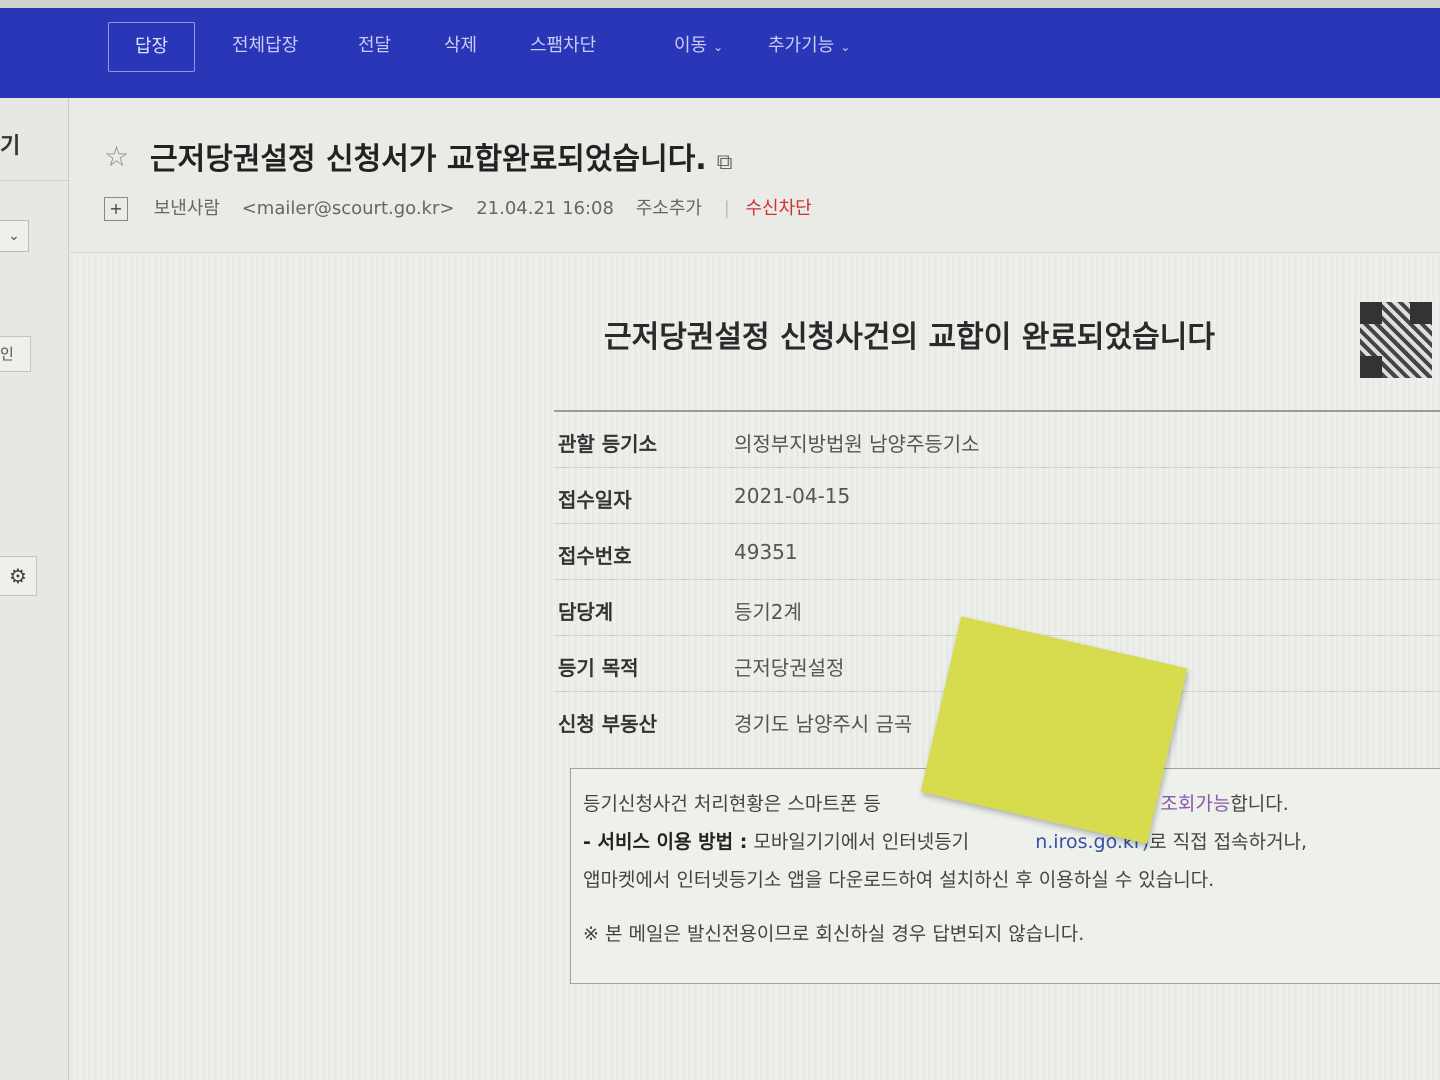  I want to click on document-title: 근저당권설정 신청사건의 교합이 완료되었습니다, so click(909, 337).